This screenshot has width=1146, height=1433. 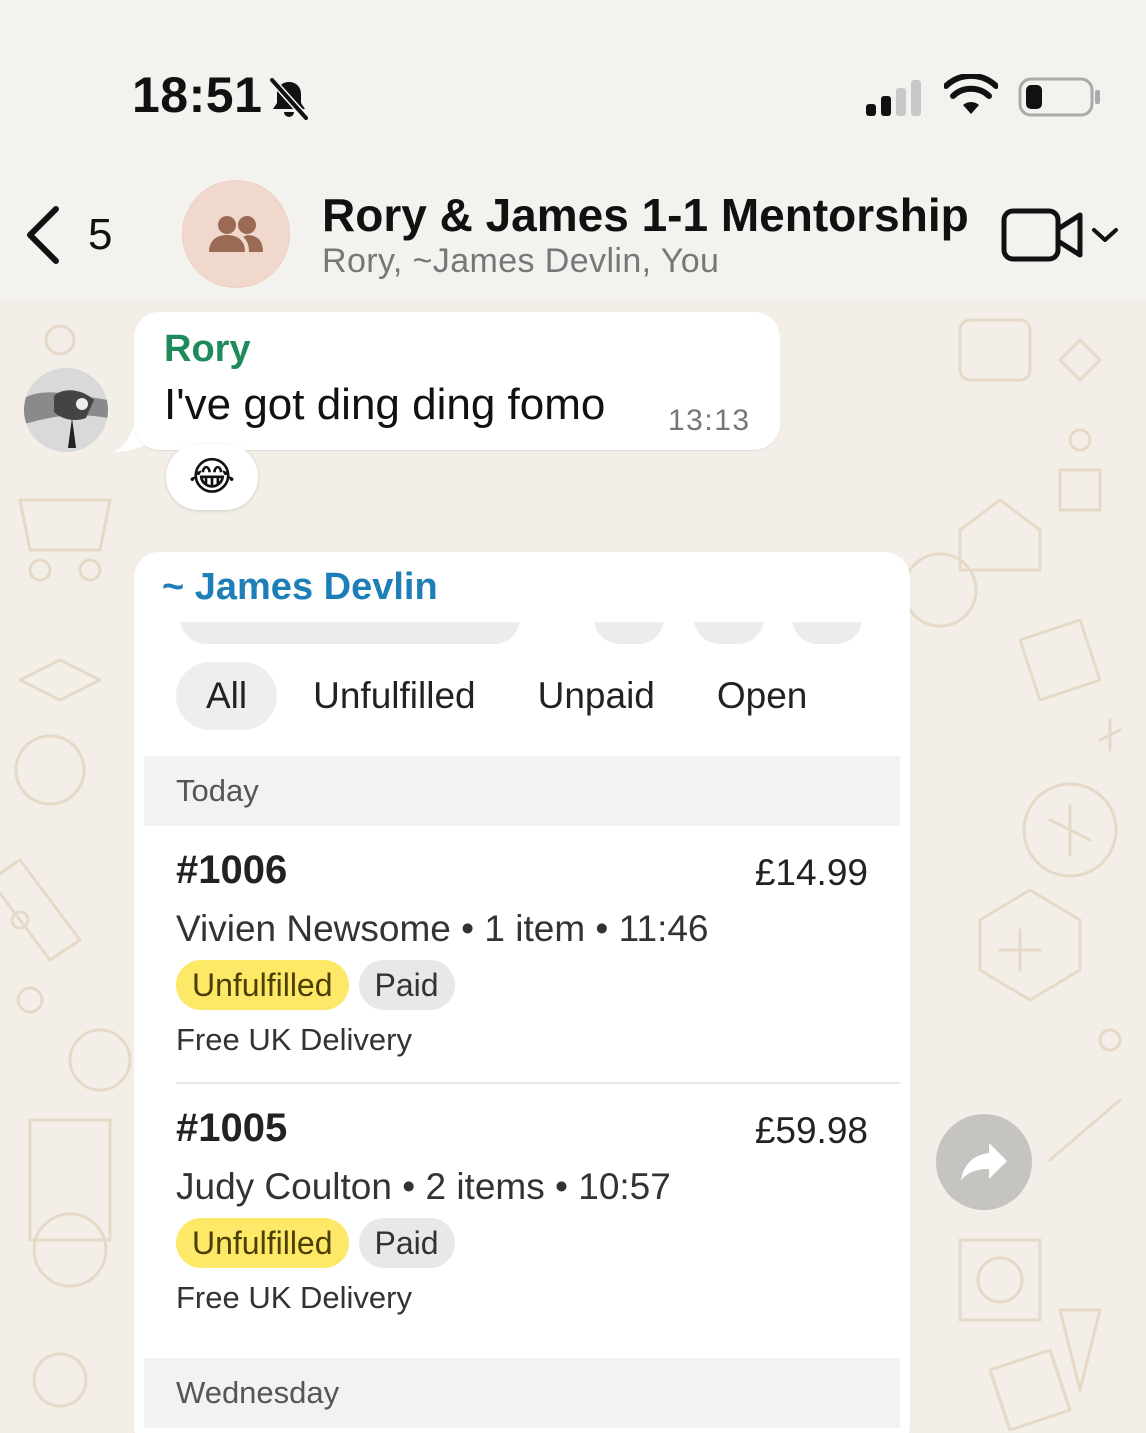 I want to click on forward-button, so click(x=984, y=1162).